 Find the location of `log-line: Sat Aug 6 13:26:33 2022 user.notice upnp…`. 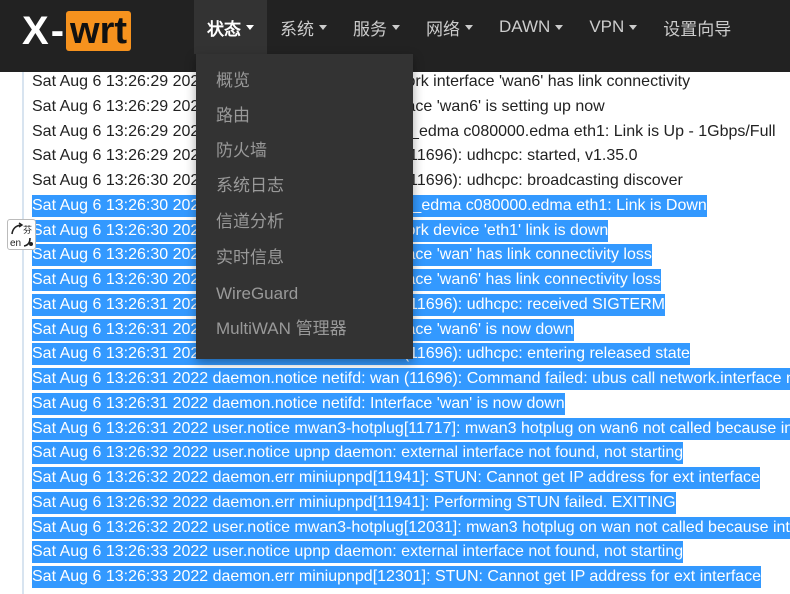

log-line: Sat Aug 6 13:26:33 2022 user.notice upnp… is located at coordinates (358, 552).